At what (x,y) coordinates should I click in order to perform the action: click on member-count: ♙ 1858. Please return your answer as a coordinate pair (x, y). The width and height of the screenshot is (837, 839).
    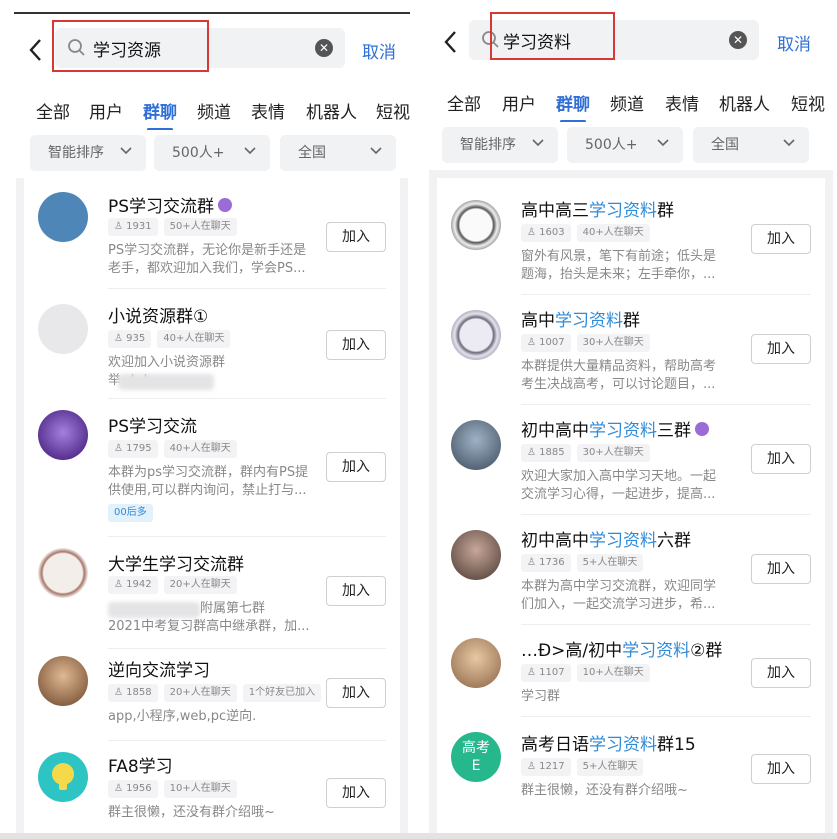
    Looking at the image, I should click on (133, 693).